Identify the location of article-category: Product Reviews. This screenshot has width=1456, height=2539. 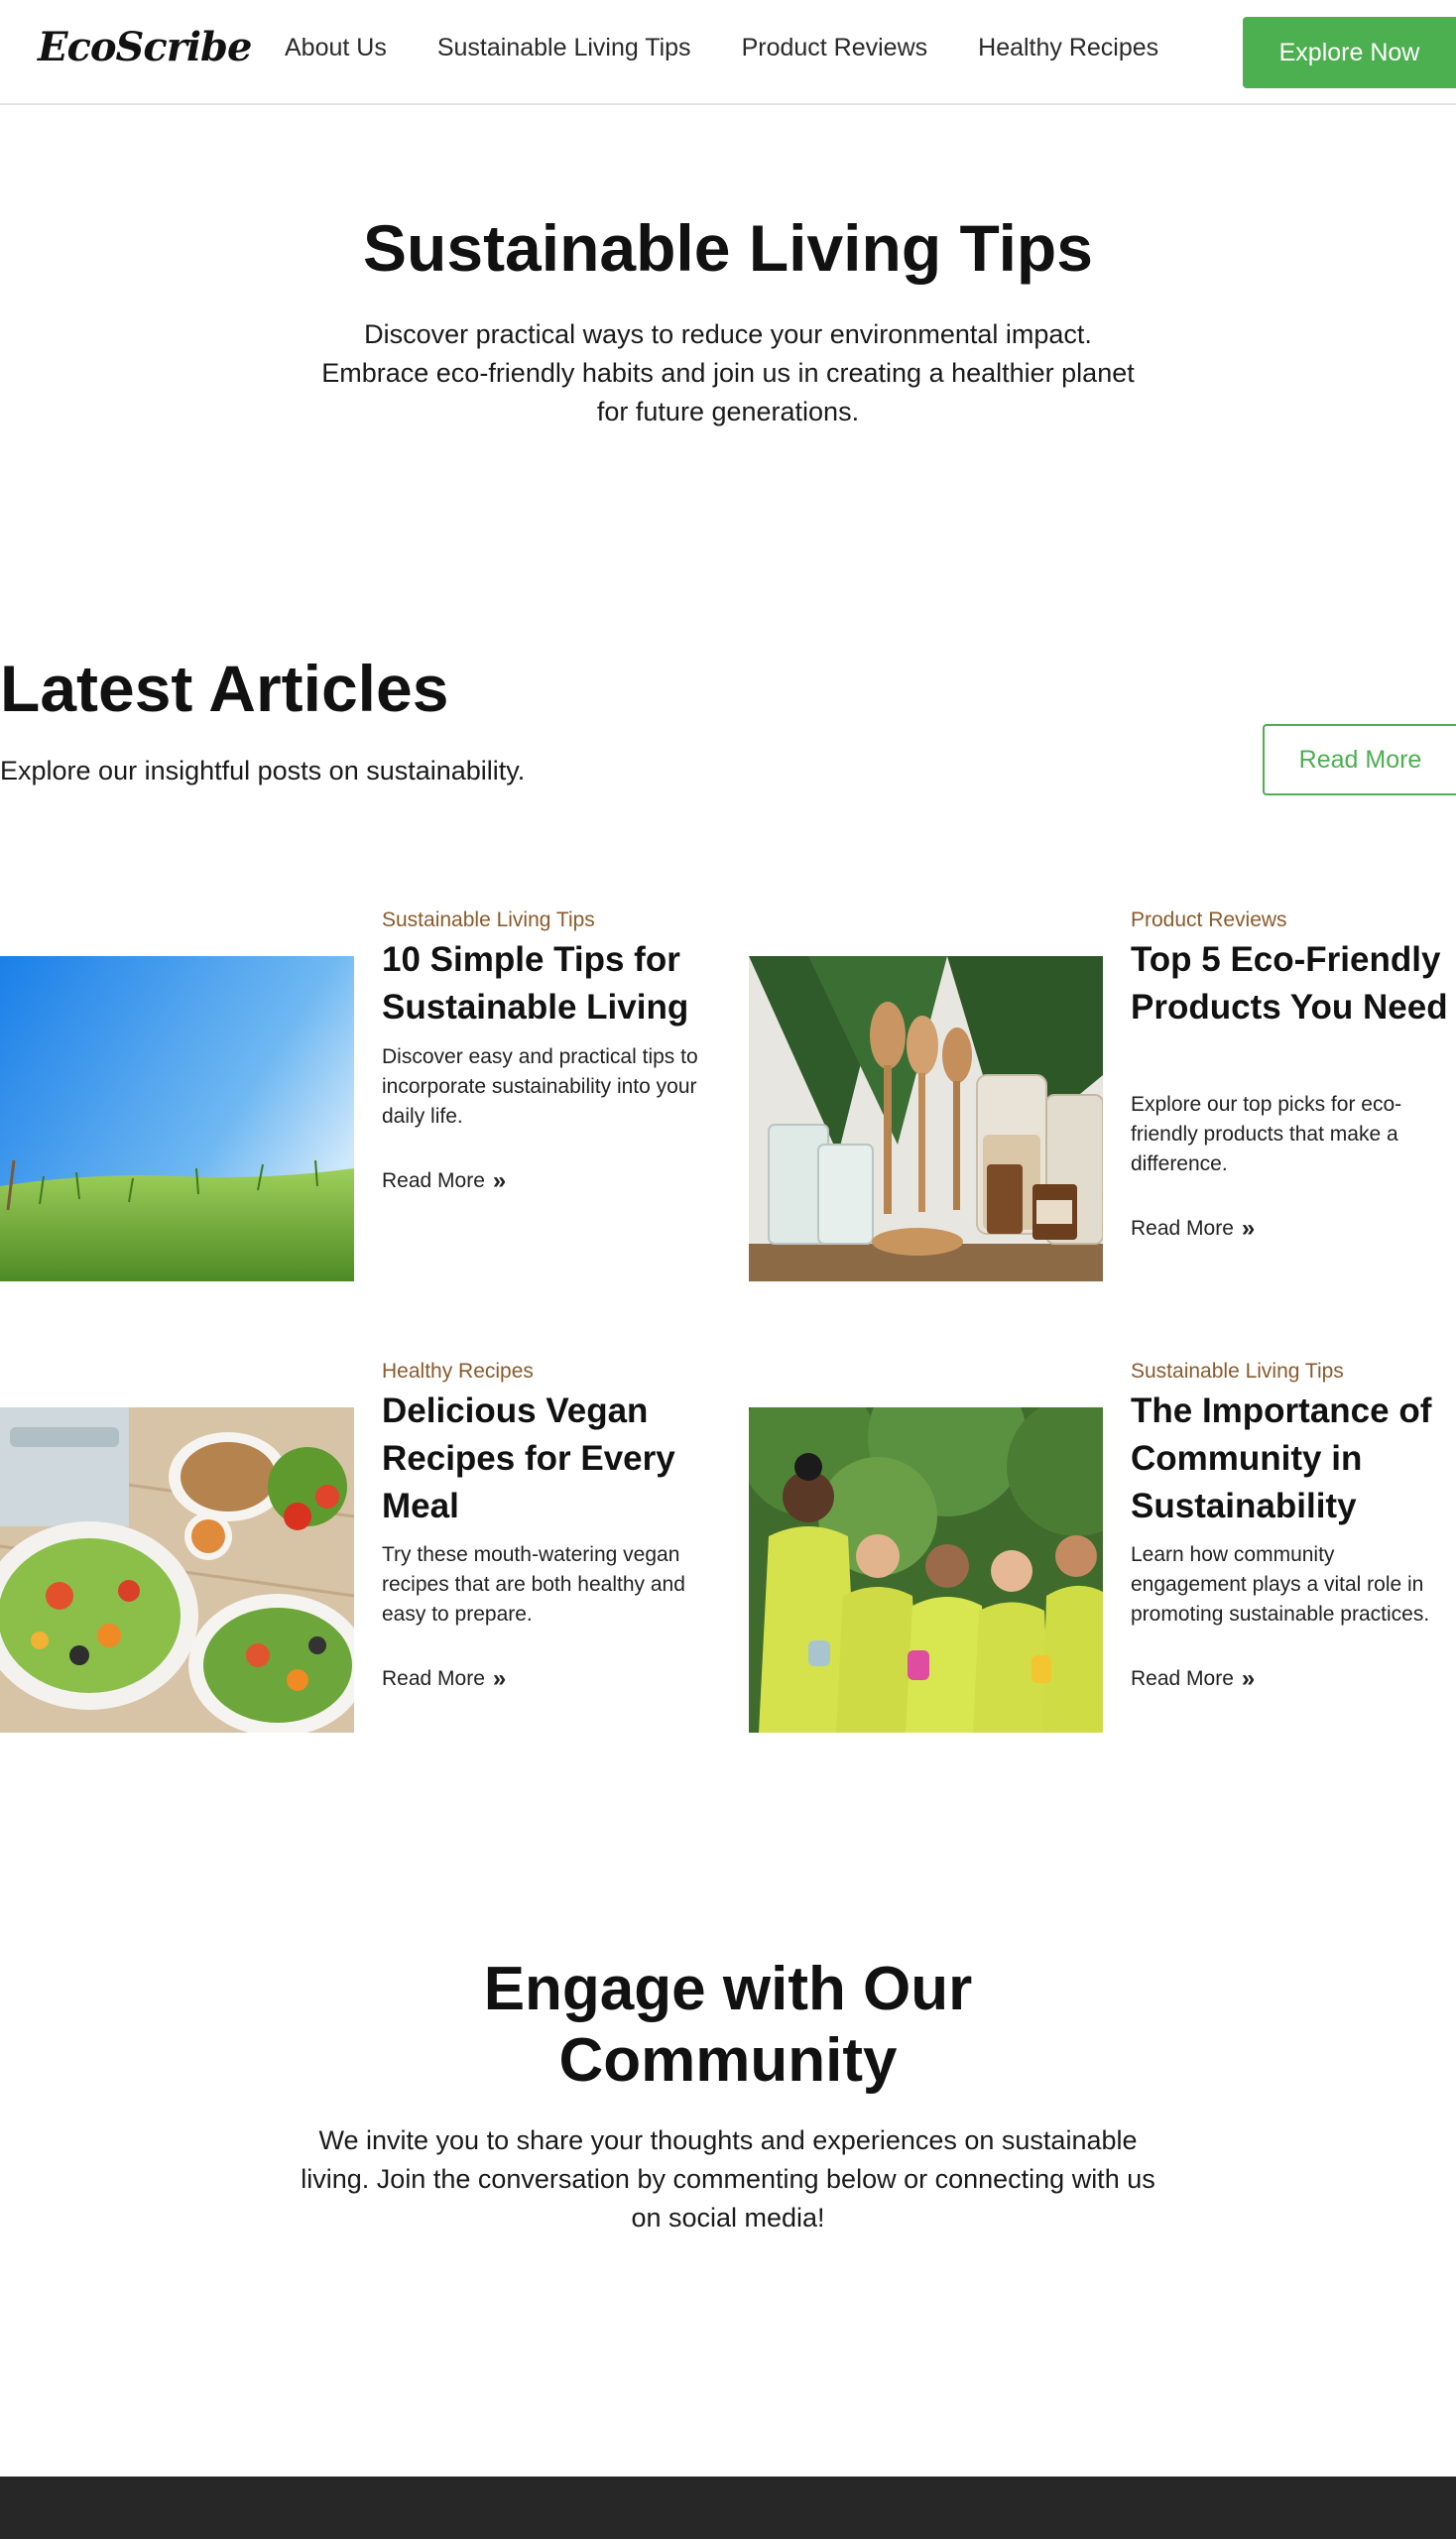
(1209, 920).